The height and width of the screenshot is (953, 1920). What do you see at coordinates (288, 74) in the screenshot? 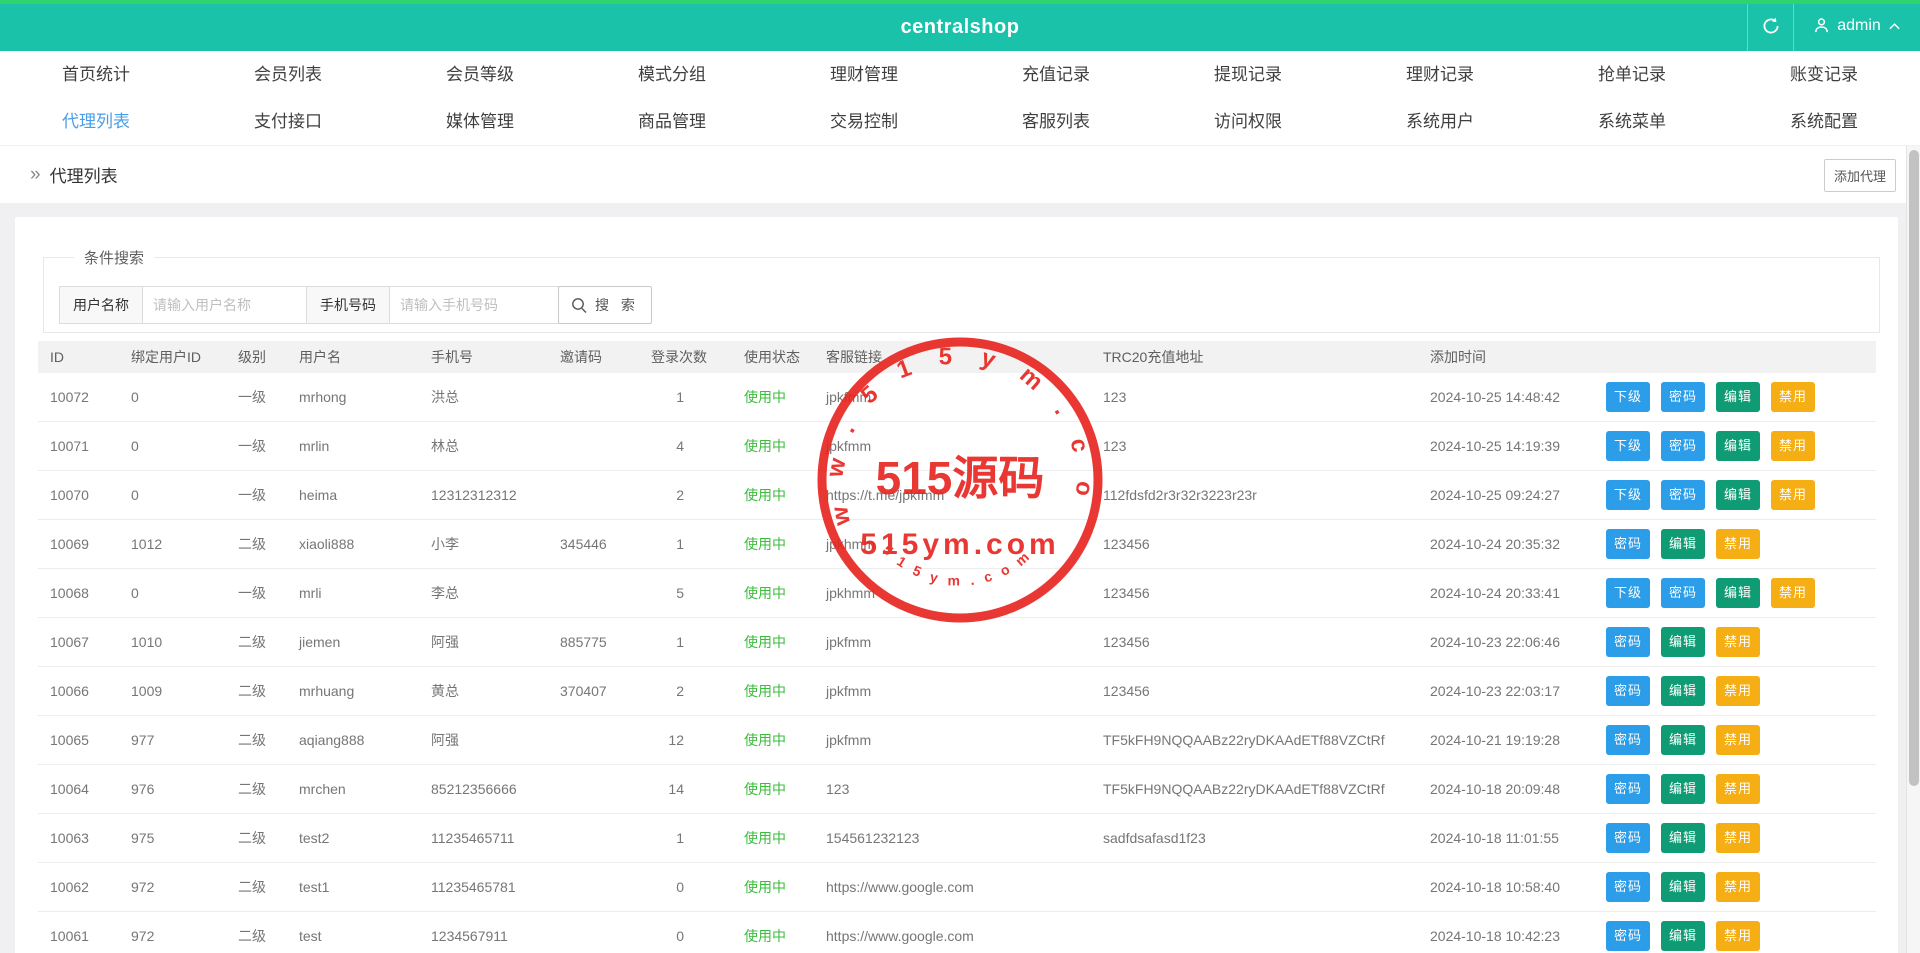
I see `nav-item-会员列表: 会员列表` at bounding box center [288, 74].